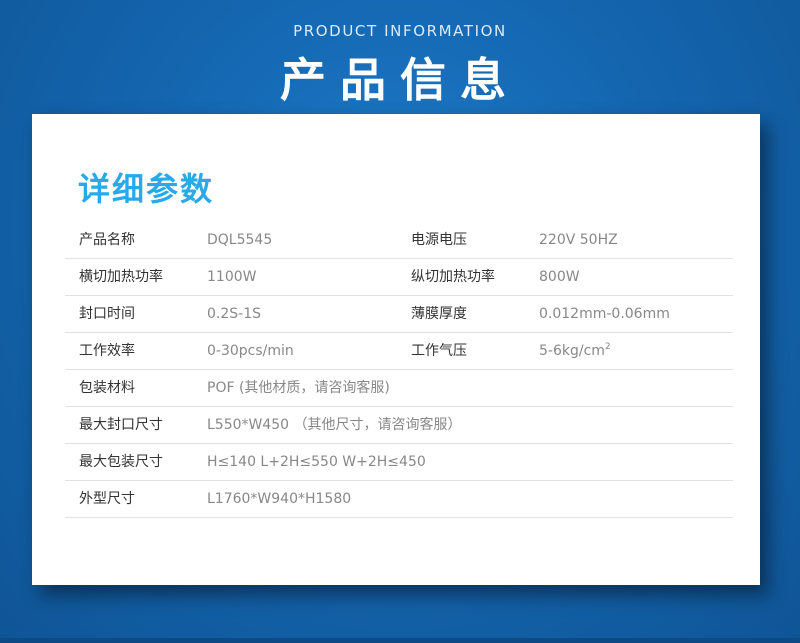  I want to click on spec-row: 包装材料 POF (其他材质，请咨询客服), so click(399, 388).